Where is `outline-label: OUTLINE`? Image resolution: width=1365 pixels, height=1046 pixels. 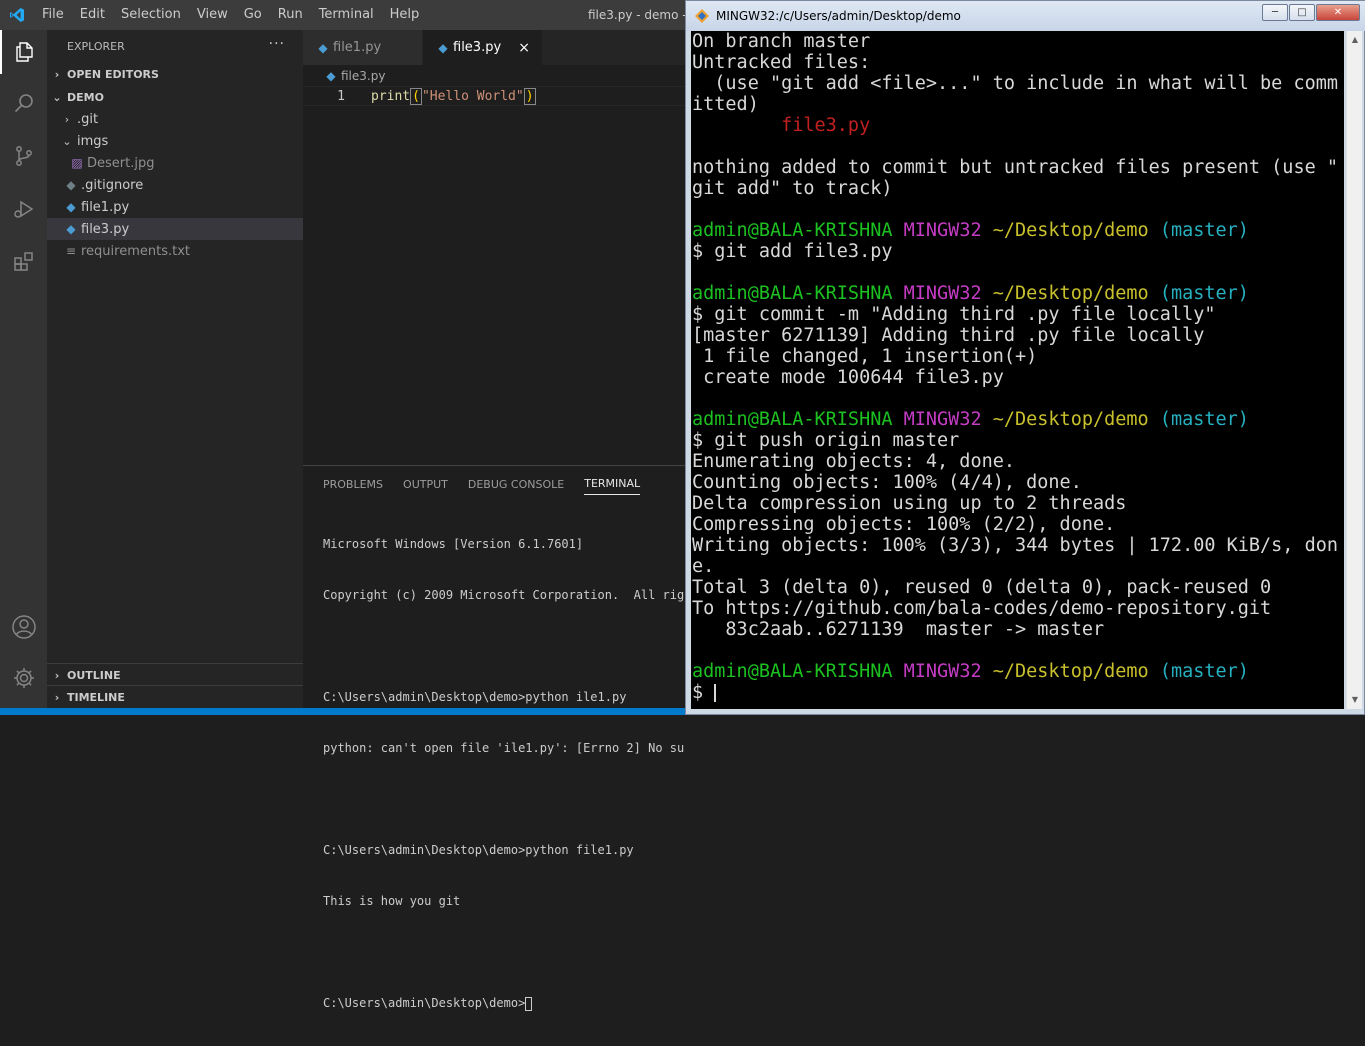 outline-label: OUTLINE is located at coordinates (94, 675).